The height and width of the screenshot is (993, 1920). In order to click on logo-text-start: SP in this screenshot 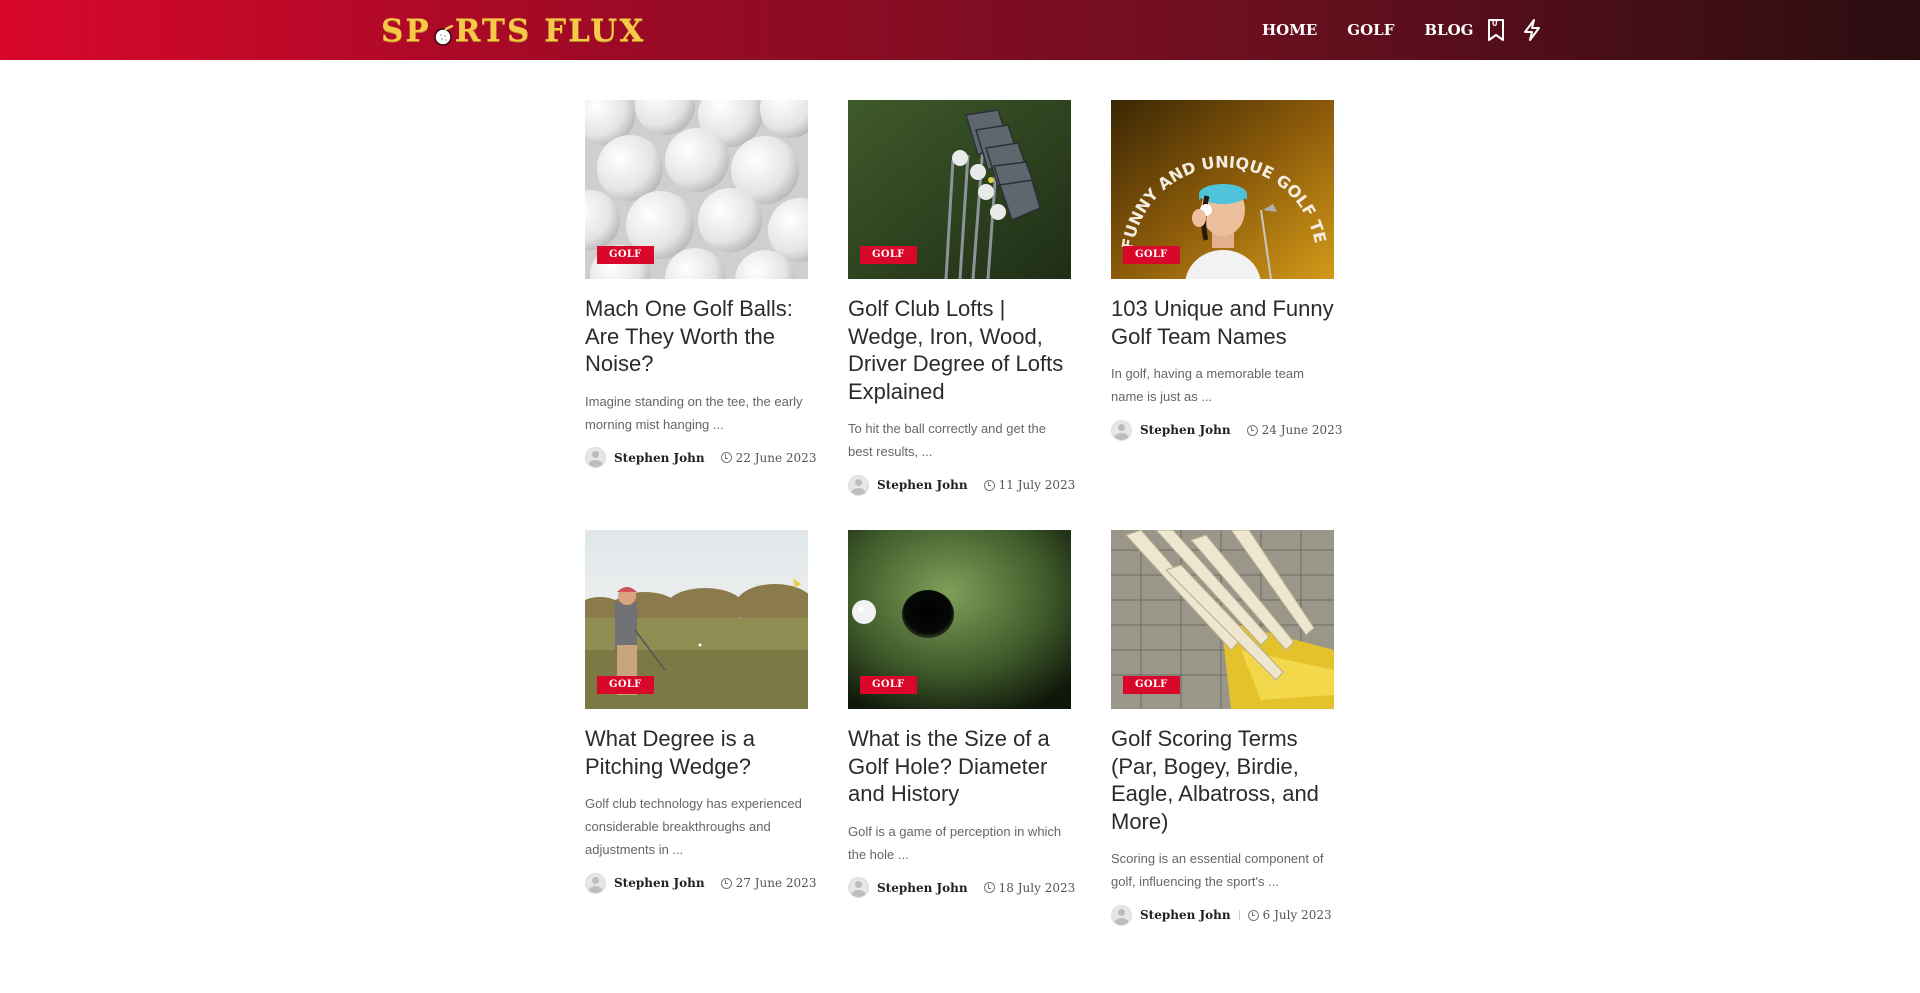, I will do `click(406, 31)`.